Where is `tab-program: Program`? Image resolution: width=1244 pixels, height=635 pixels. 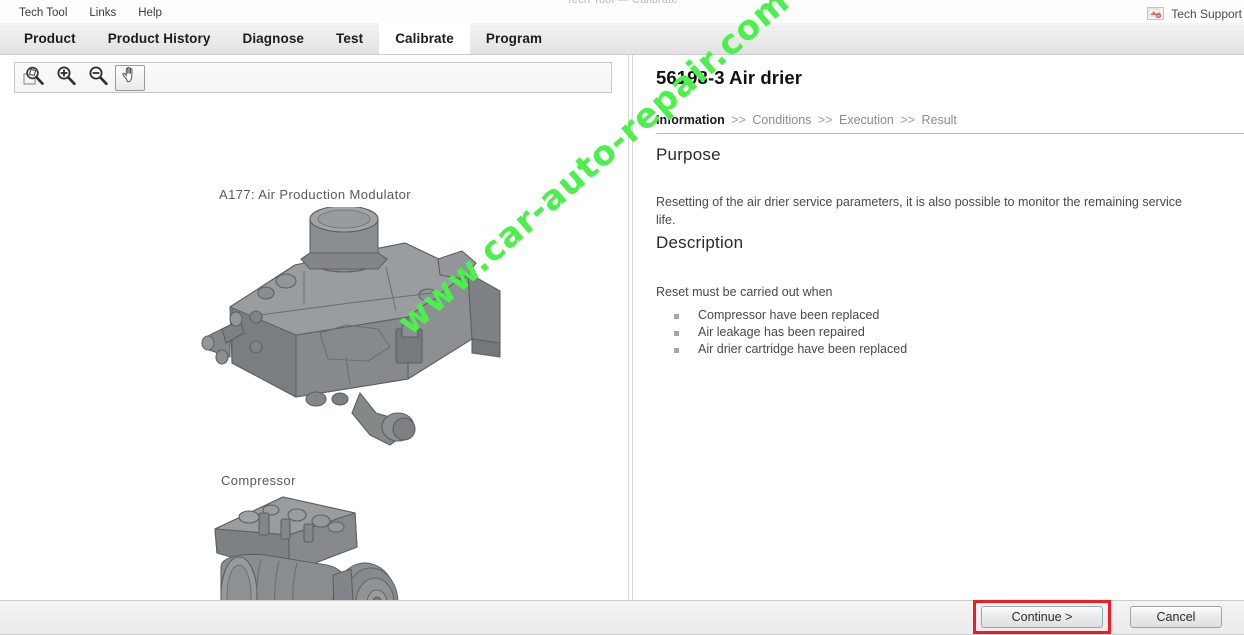 tab-program: Program is located at coordinates (514, 38).